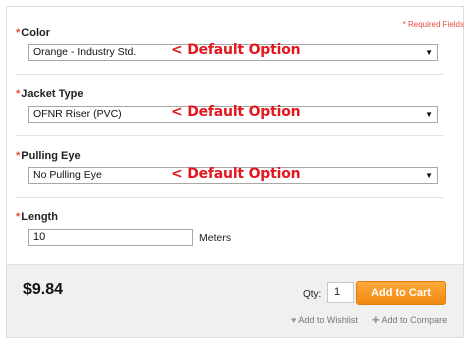 The height and width of the screenshot is (345, 474). What do you see at coordinates (33, 33) in the screenshot?
I see `color-label: *Color` at bounding box center [33, 33].